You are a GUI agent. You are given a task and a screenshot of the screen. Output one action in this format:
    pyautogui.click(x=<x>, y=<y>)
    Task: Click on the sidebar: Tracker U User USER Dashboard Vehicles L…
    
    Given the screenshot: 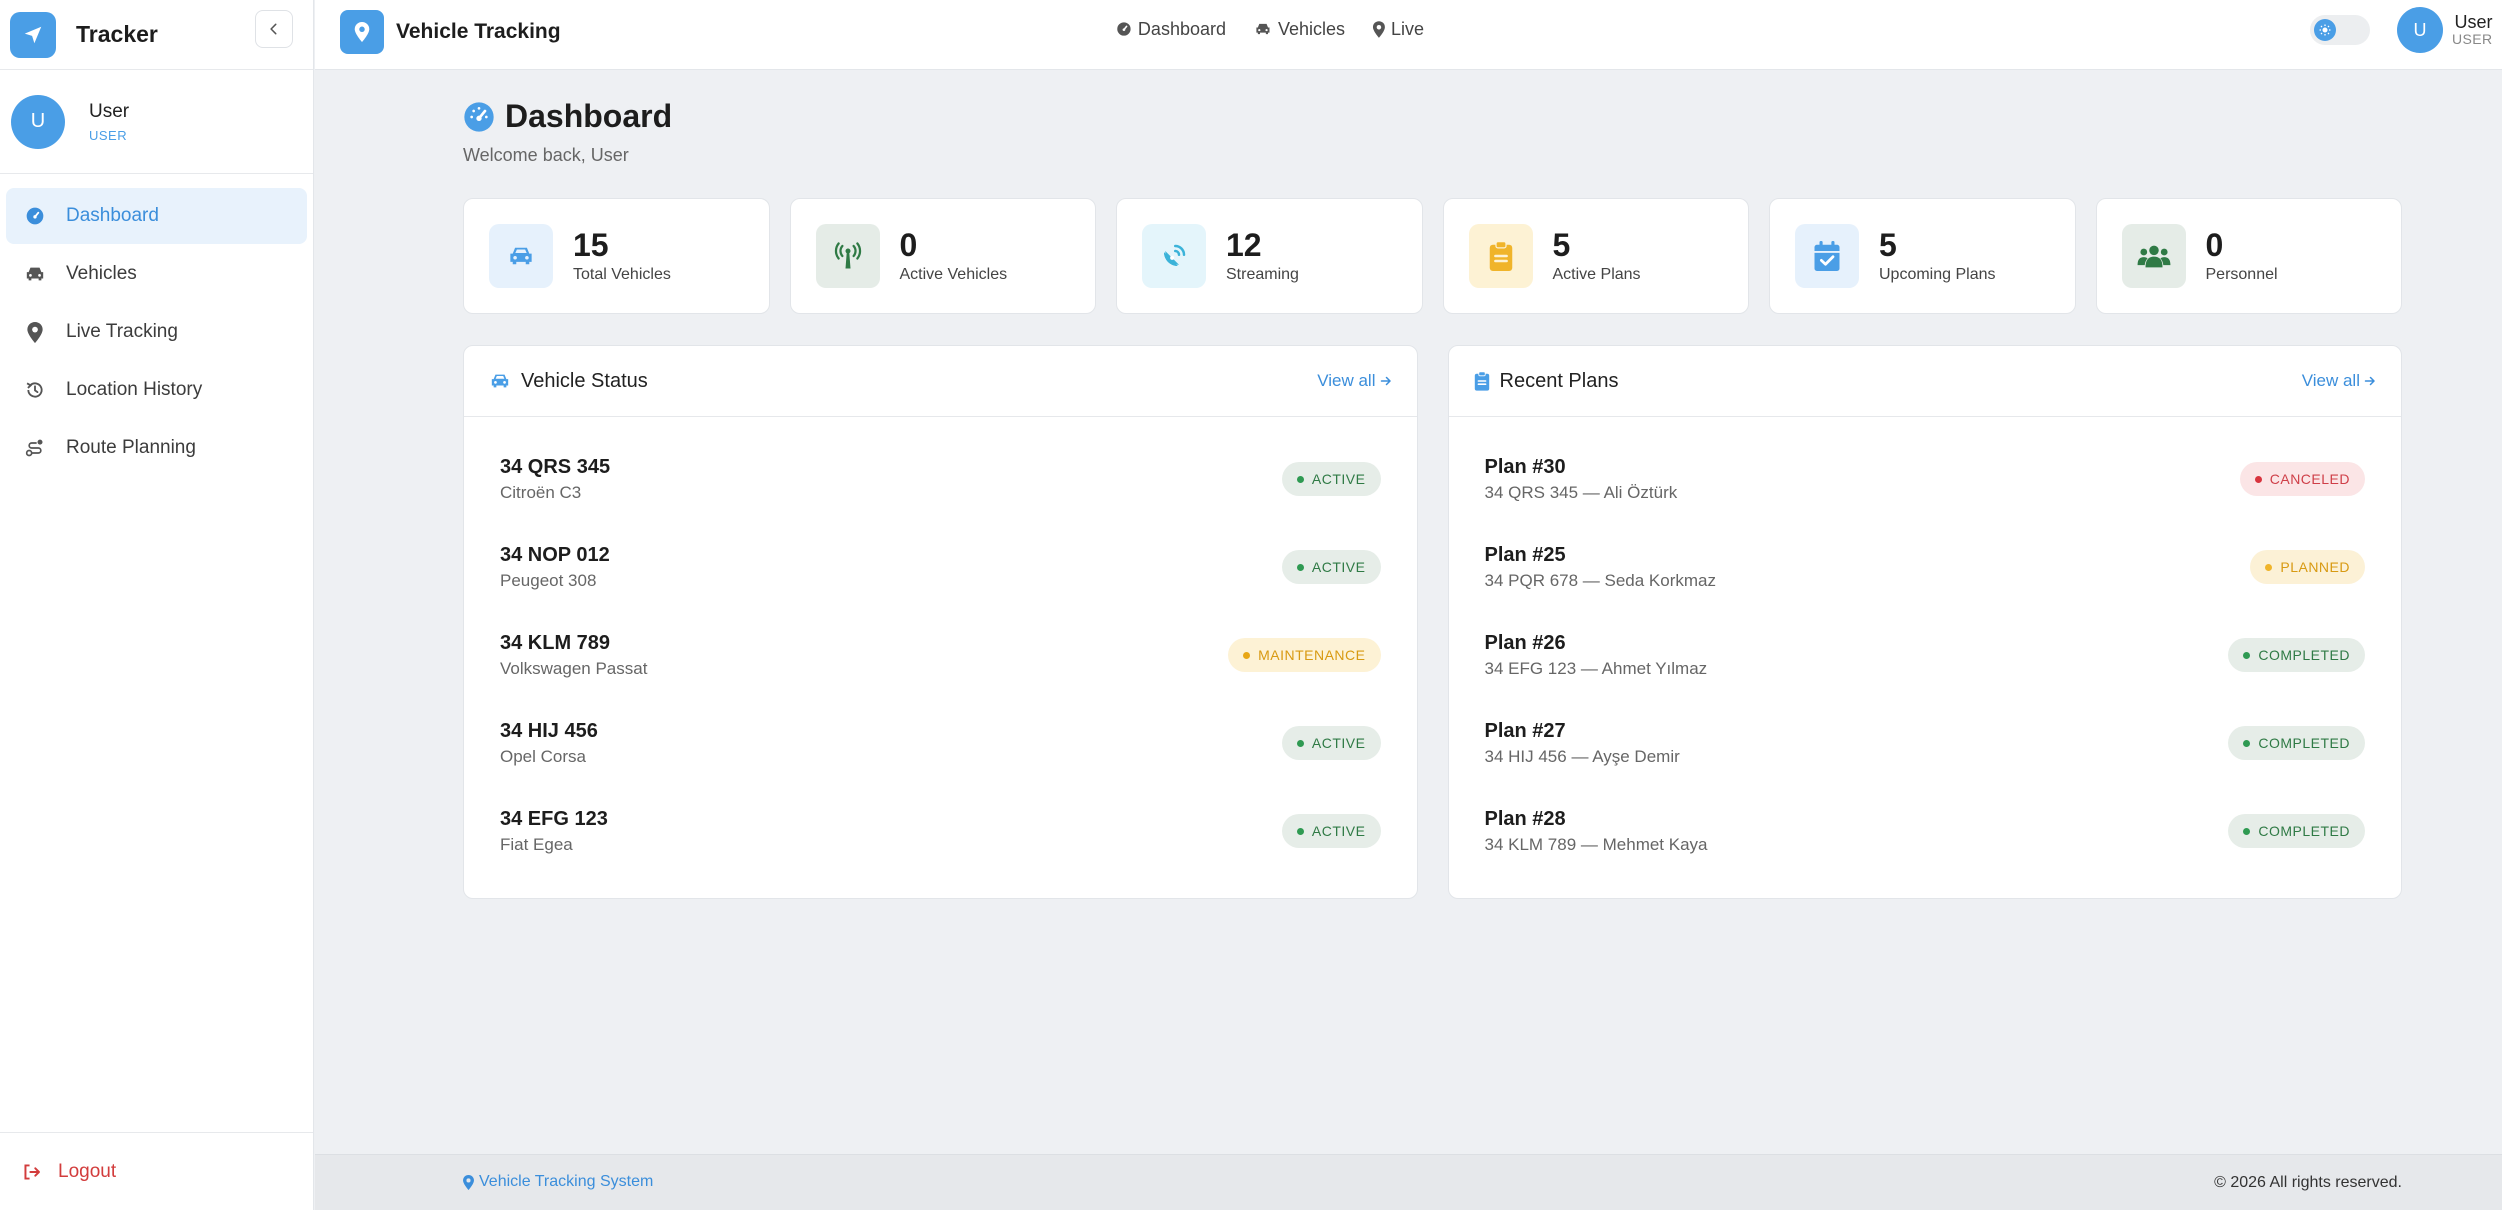 What is the action you would take?
    pyautogui.click(x=157, y=605)
    